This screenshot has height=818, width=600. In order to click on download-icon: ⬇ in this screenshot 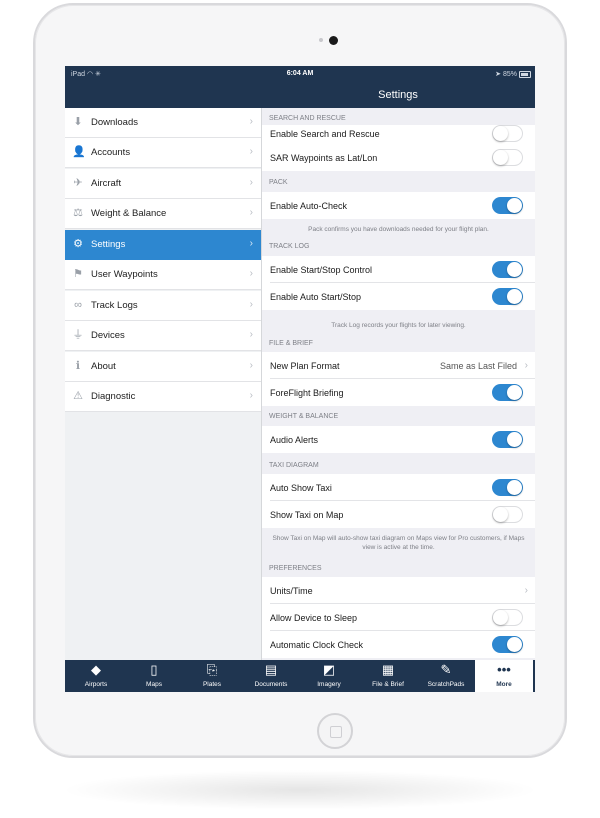, I will do `click(78, 122)`.